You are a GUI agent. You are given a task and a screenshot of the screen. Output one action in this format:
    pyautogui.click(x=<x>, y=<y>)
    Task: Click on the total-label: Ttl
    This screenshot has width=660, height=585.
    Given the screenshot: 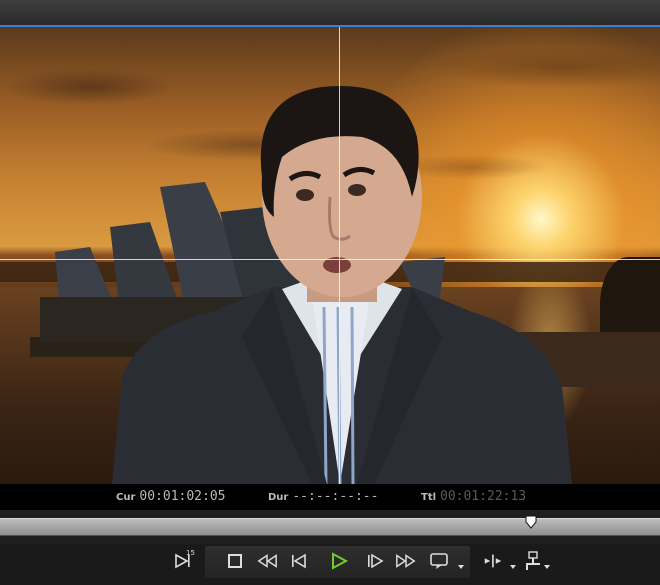 What is the action you would take?
    pyautogui.click(x=429, y=497)
    